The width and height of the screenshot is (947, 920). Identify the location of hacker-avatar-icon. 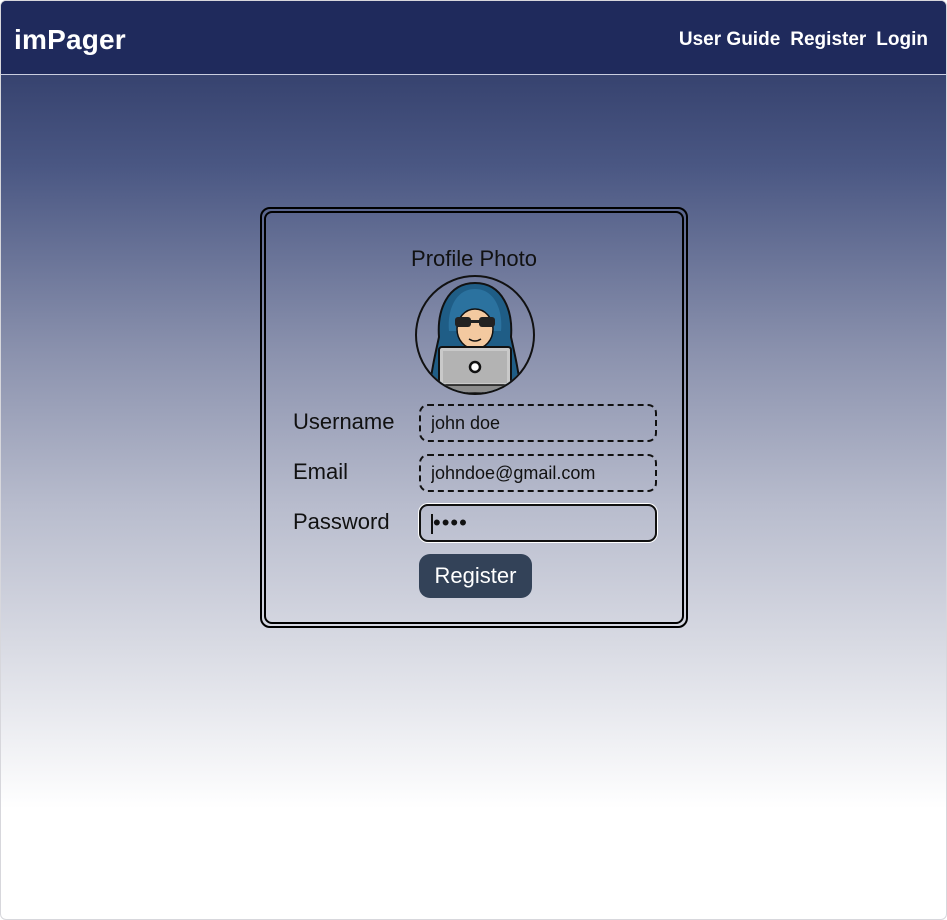
(475, 337).